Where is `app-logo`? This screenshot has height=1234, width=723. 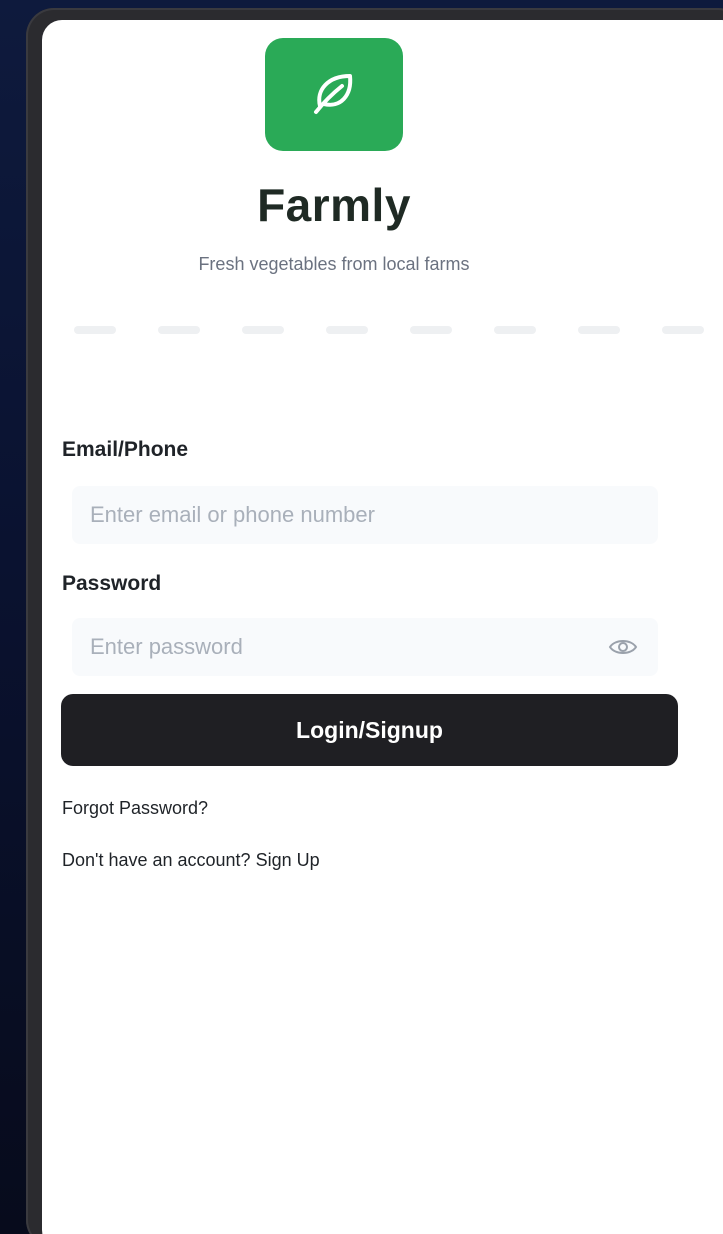 app-logo is located at coordinates (334, 94).